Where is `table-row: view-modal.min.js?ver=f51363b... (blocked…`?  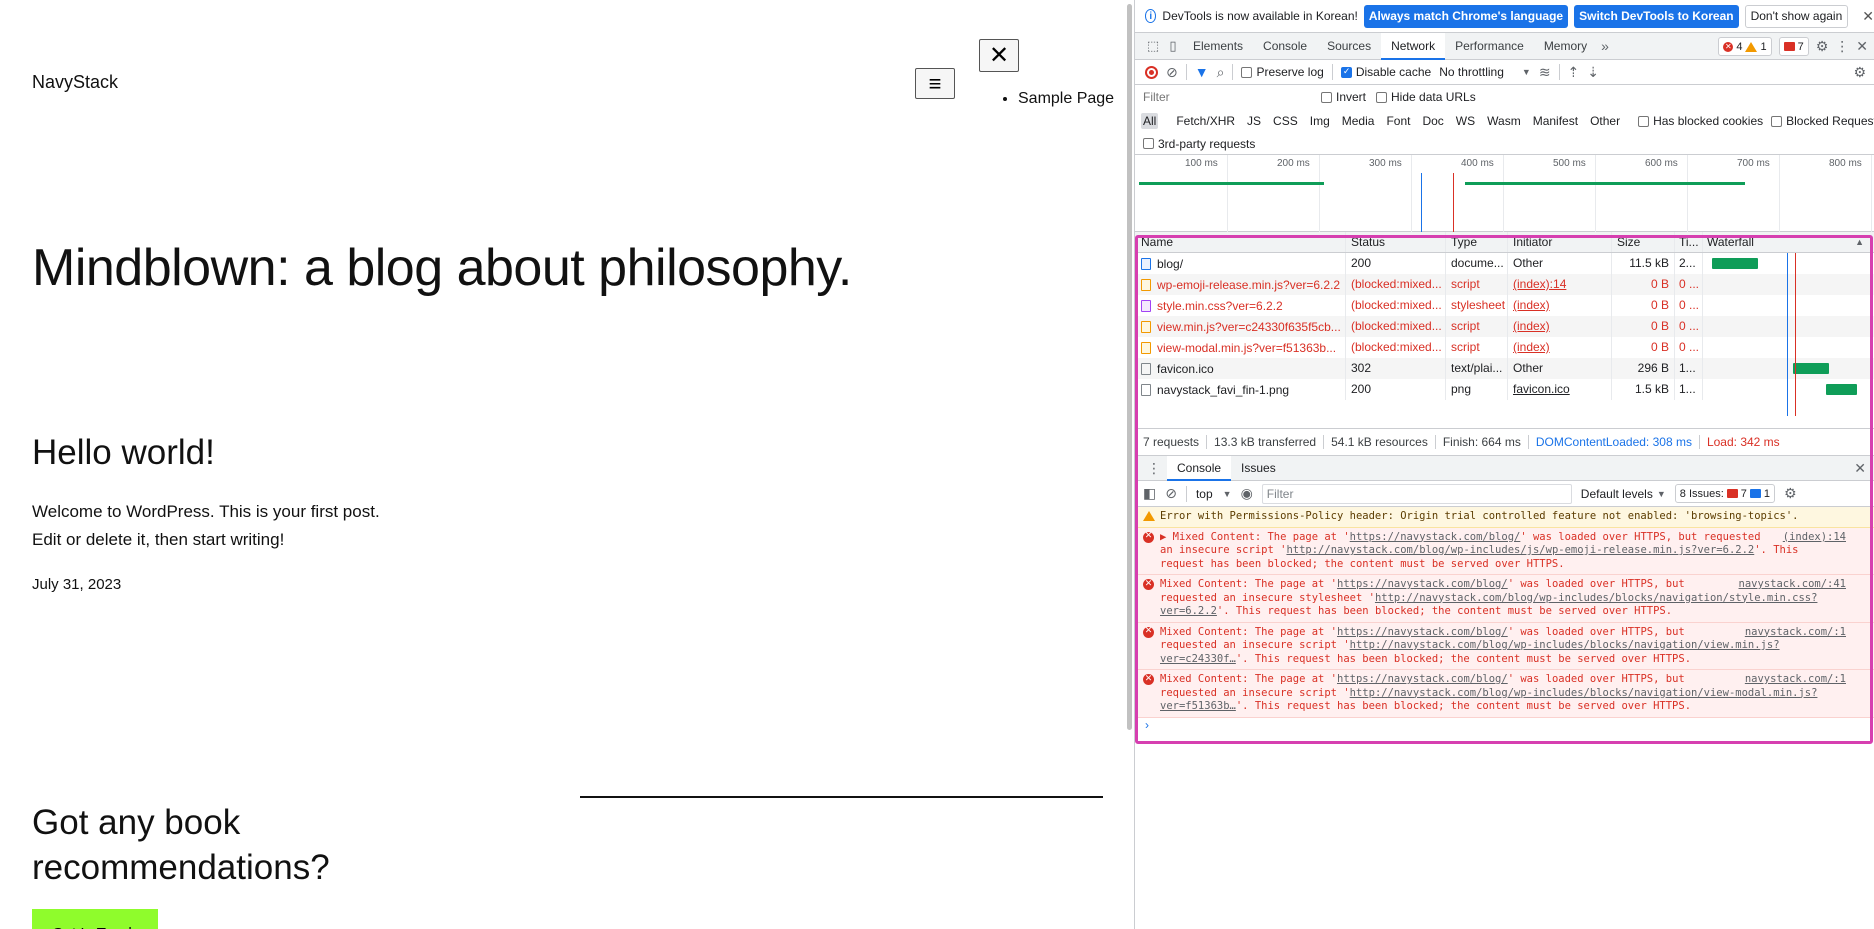
table-row: view-modal.min.js?ver=f51363b... (blocked… is located at coordinates (1504, 347).